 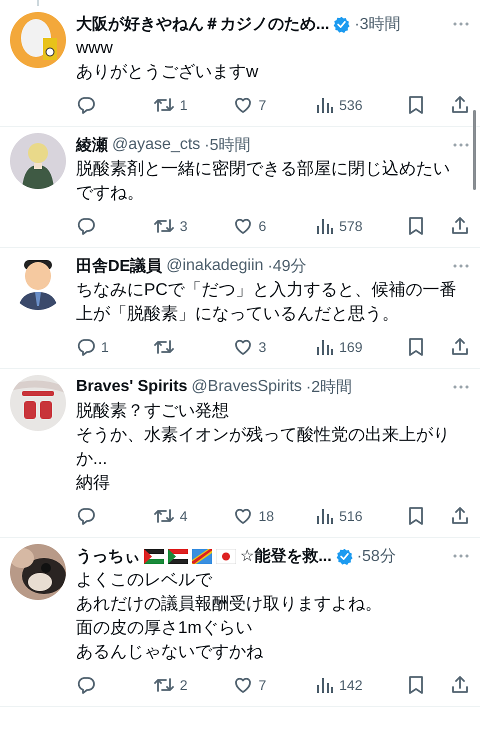 What do you see at coordinates (95, 48) in the screenshot?
I see `post-text: www` at bounding box center [95, 48].